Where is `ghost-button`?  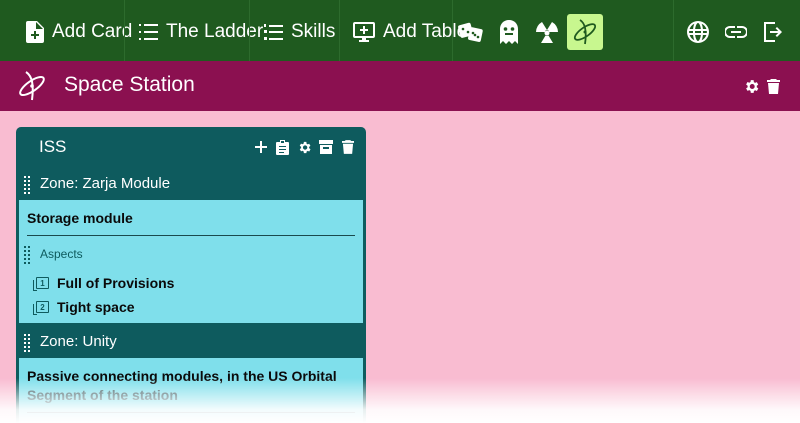
ghost-button is located at coordinates (509, 32).